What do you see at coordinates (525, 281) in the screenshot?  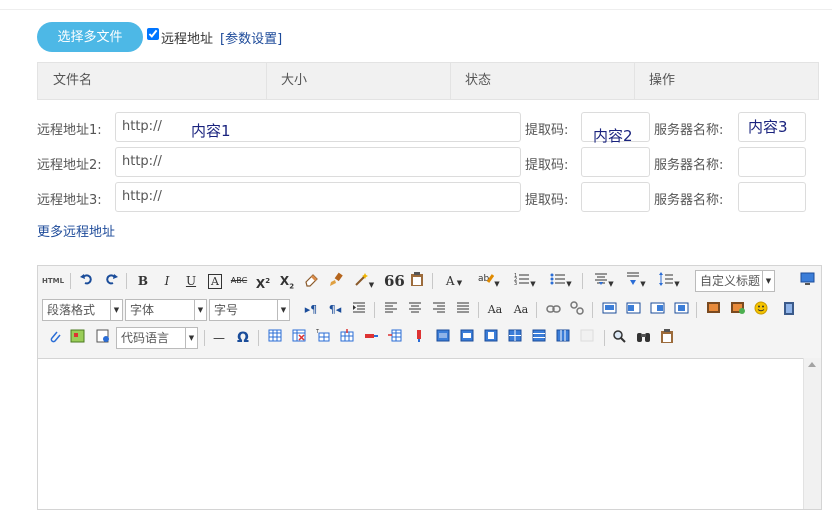 I see `ordered-list-button: 1 2 3 ▼` at bounding box center [525, 281].